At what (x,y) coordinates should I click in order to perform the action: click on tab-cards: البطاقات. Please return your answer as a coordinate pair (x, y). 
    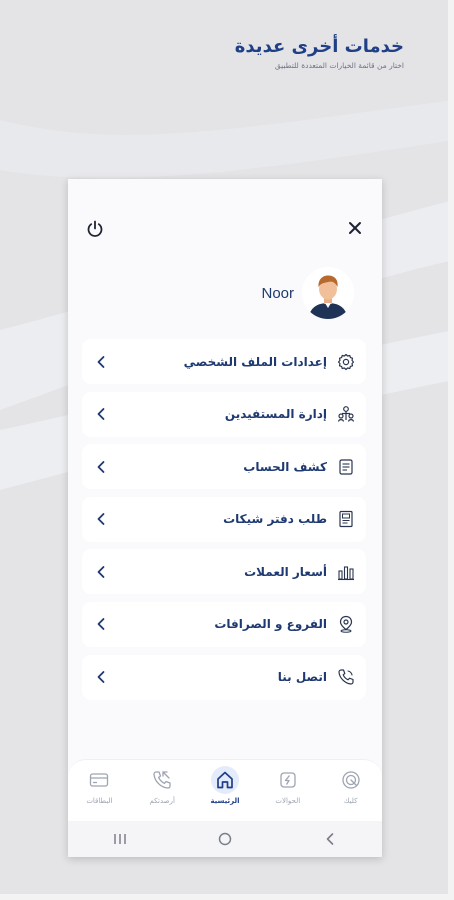
    Looking at the image, I should click on (99, 785).